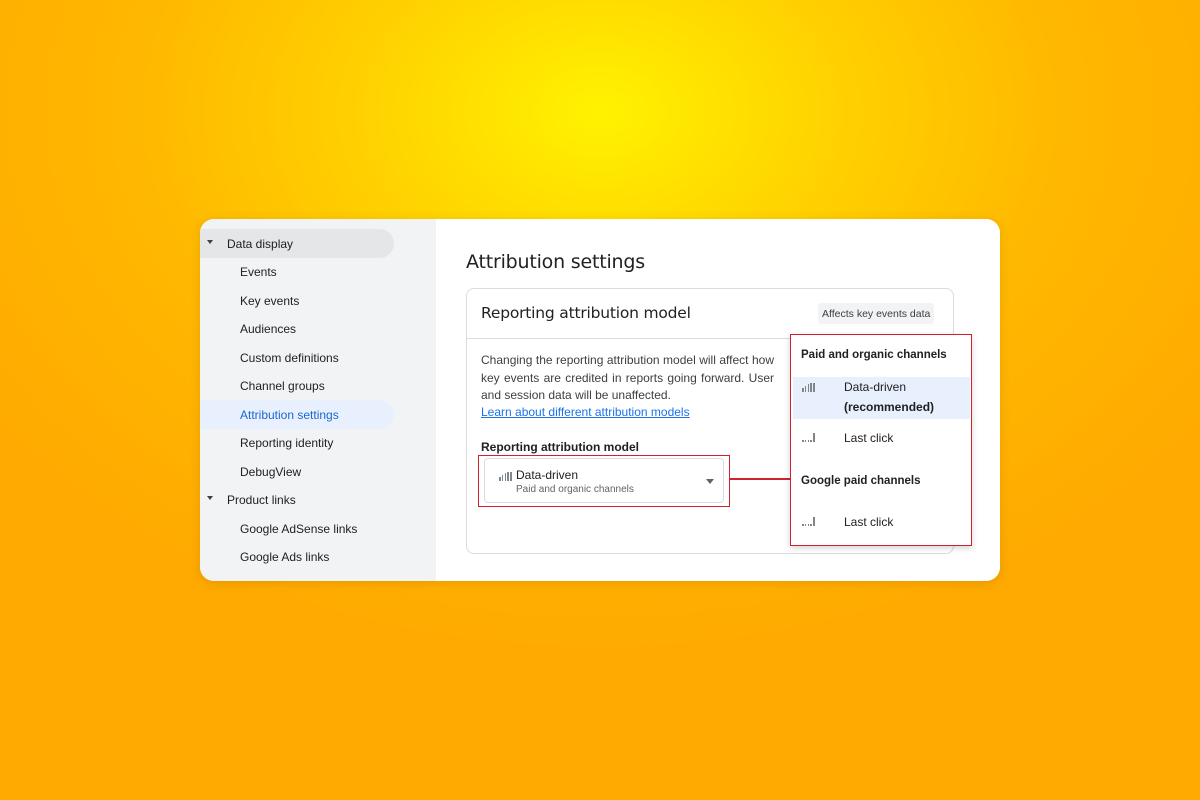 The width and height of the screenshot is (1200, 800). I want to click on sidebar-item-label: Google AdSense links, so click(299, 528).